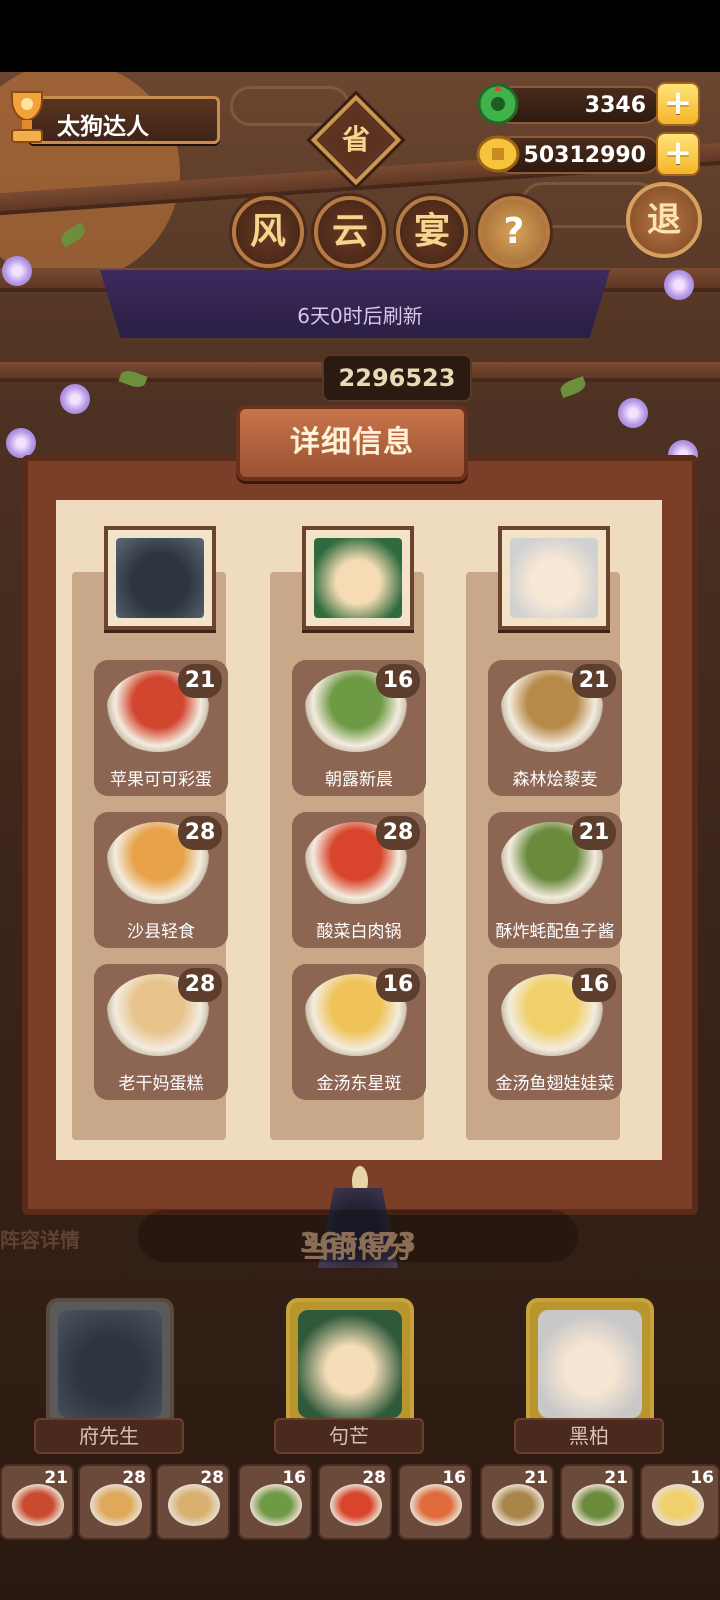 The height and width of the screenshot is (1600, 720). I want to click on title-char-yun: 云, so click(350, 232).